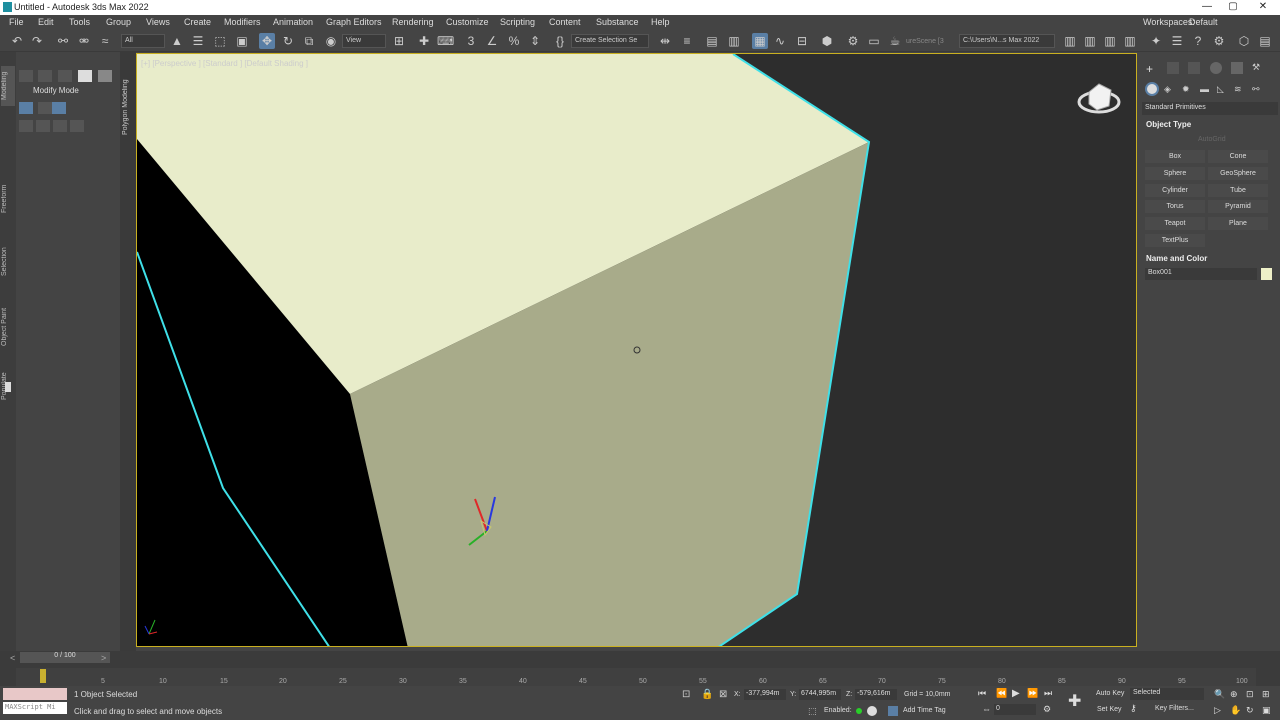  What do you see at coordinates (1238, 223) in the screenshot?
I see `plane-button: Plane` at bounding box center [1238, 223].